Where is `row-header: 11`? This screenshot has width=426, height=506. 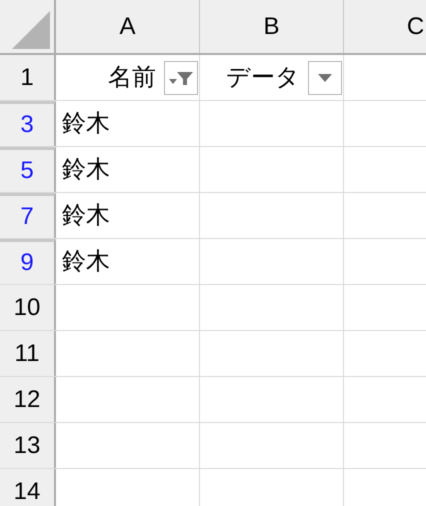 row-header: 11 is located at coordinates (28, 353).